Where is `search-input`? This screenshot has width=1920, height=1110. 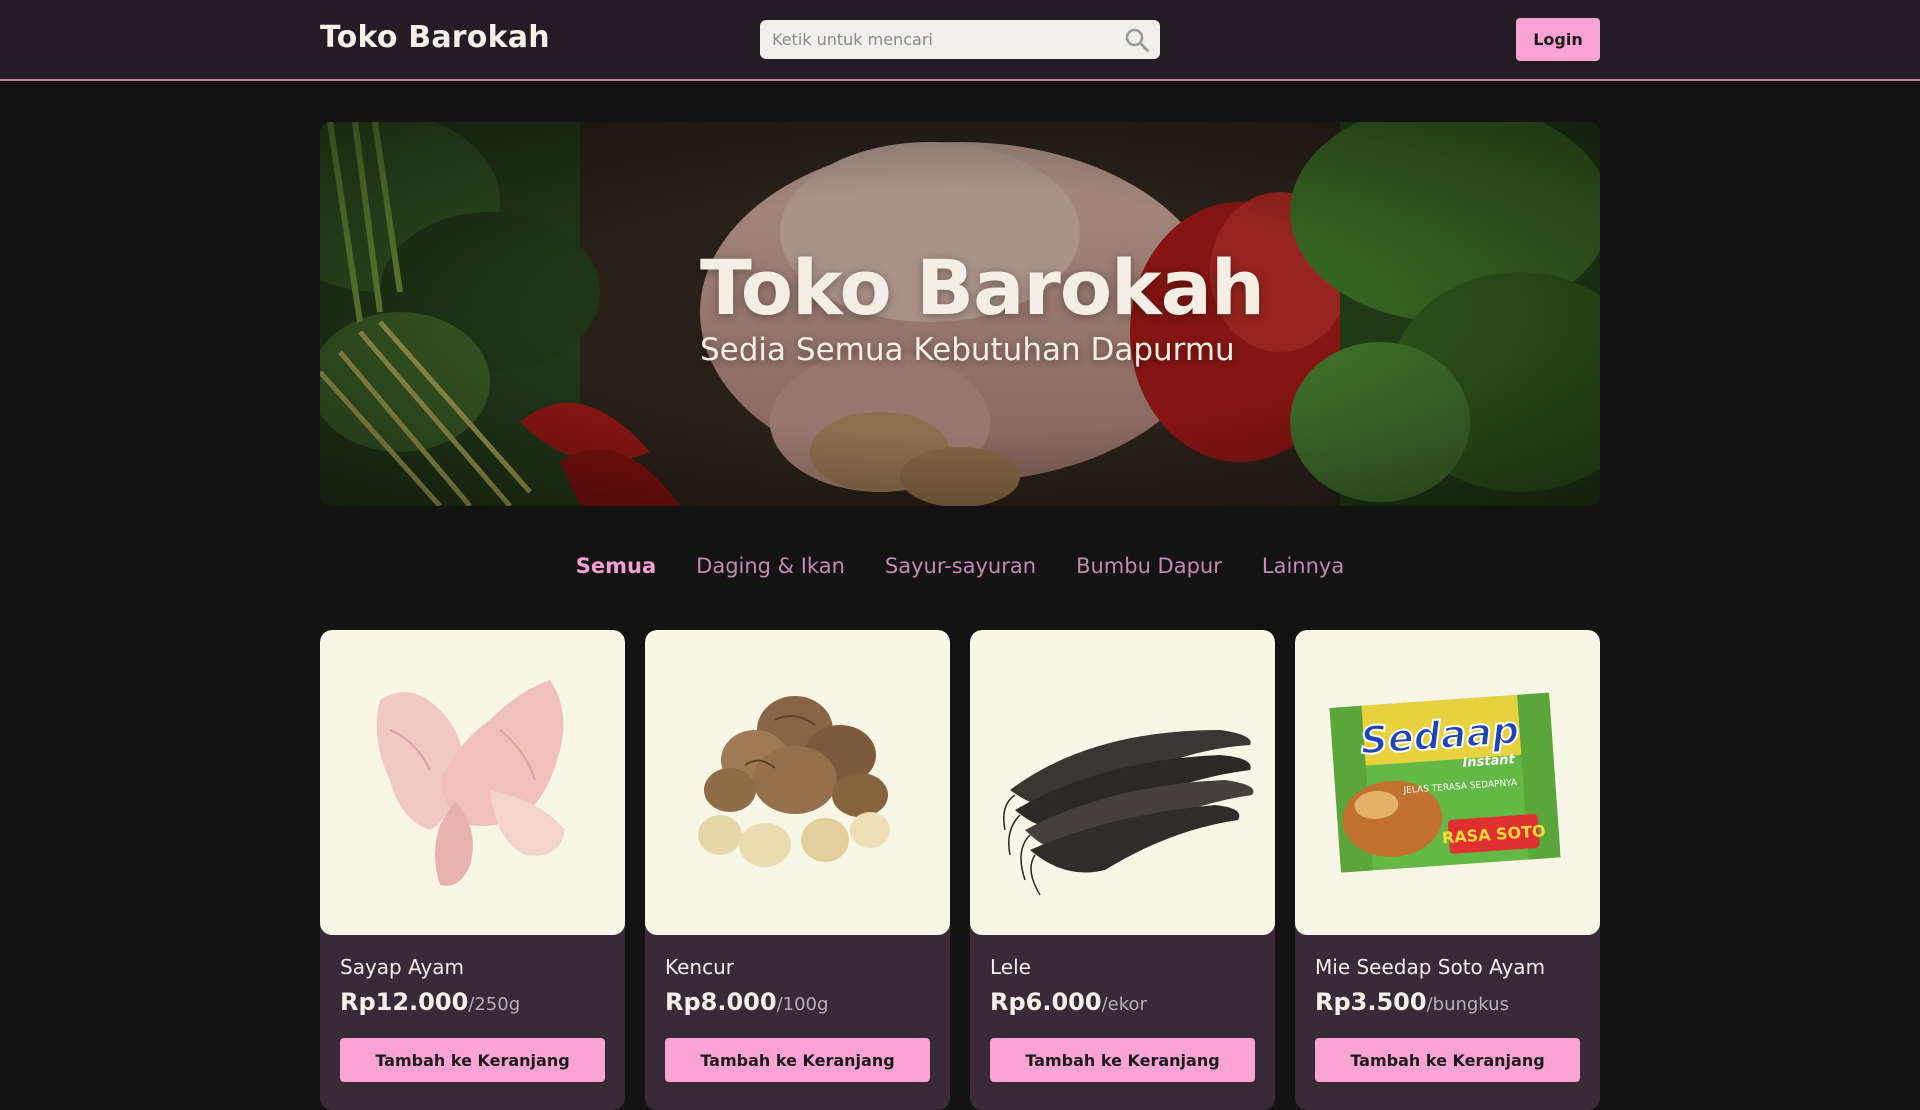
search-input is located at coordinates (960, 39).